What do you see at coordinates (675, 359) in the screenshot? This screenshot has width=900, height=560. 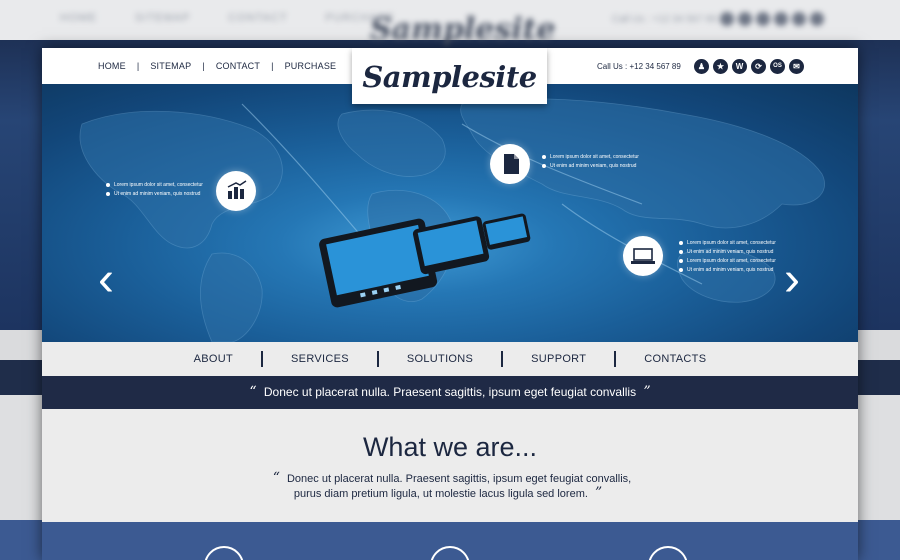 I see `menu-contacts: CONTACTS` at bounding box center [675, 359].